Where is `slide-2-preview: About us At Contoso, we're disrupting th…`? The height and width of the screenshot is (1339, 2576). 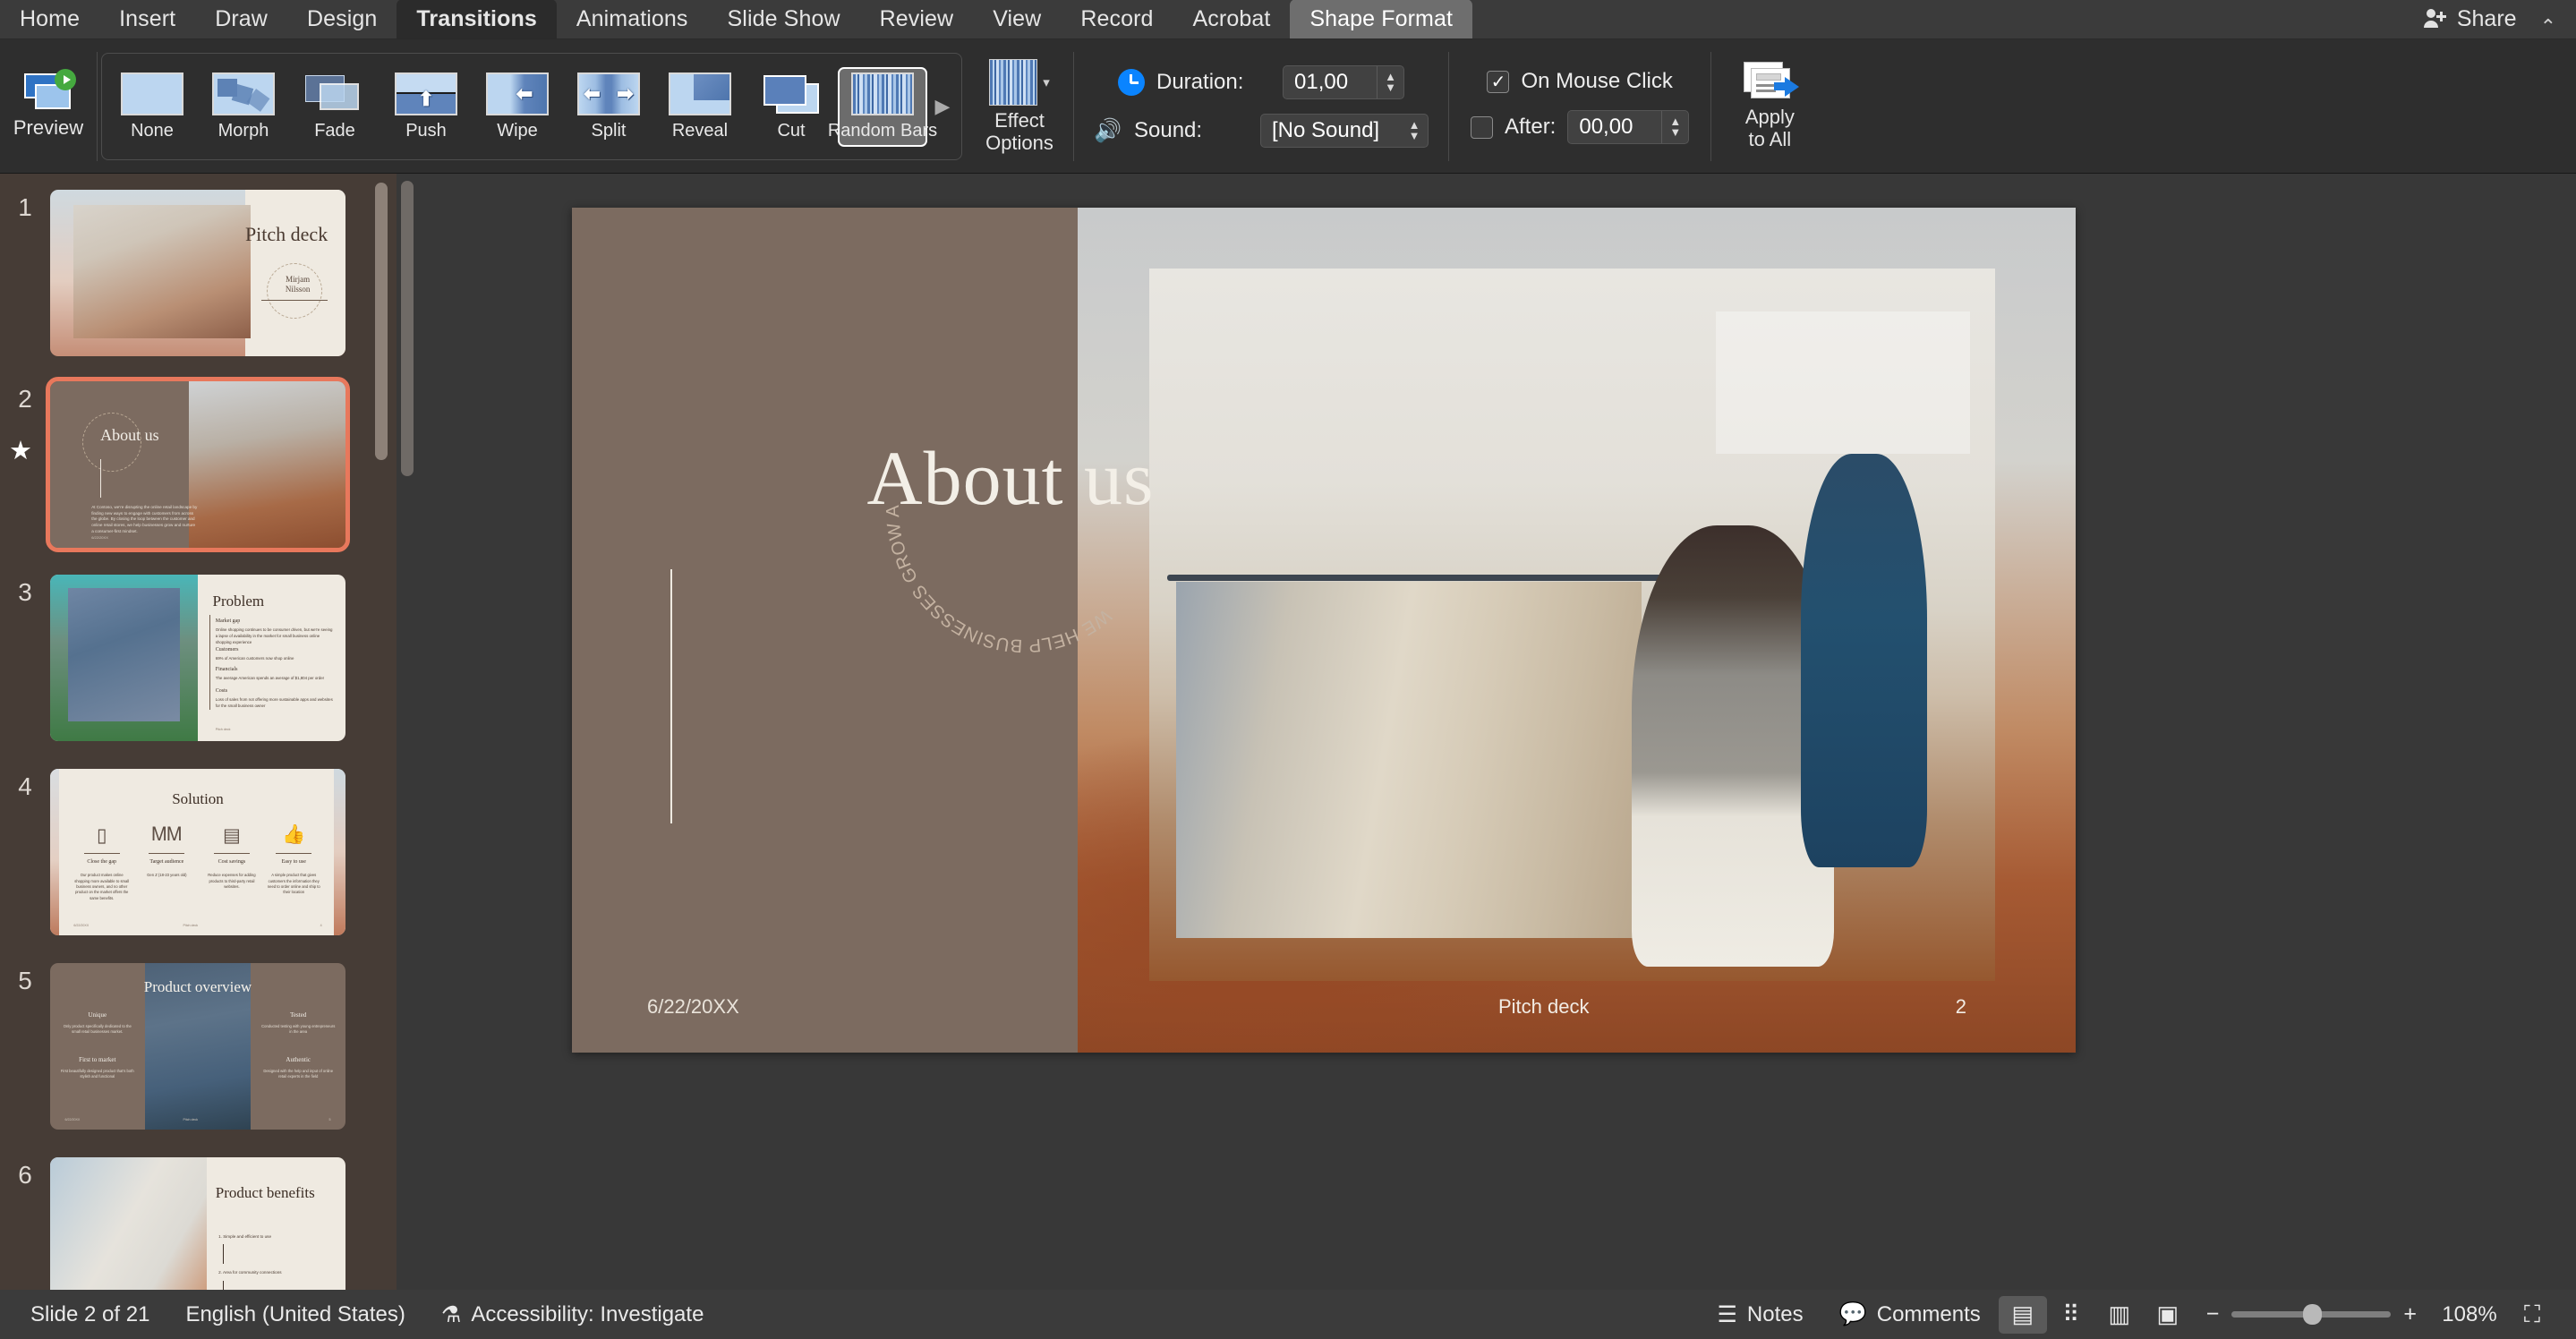 slide-2-preview: About us At Contoso, we're disrupting th… is located at coordinates (198, 464).